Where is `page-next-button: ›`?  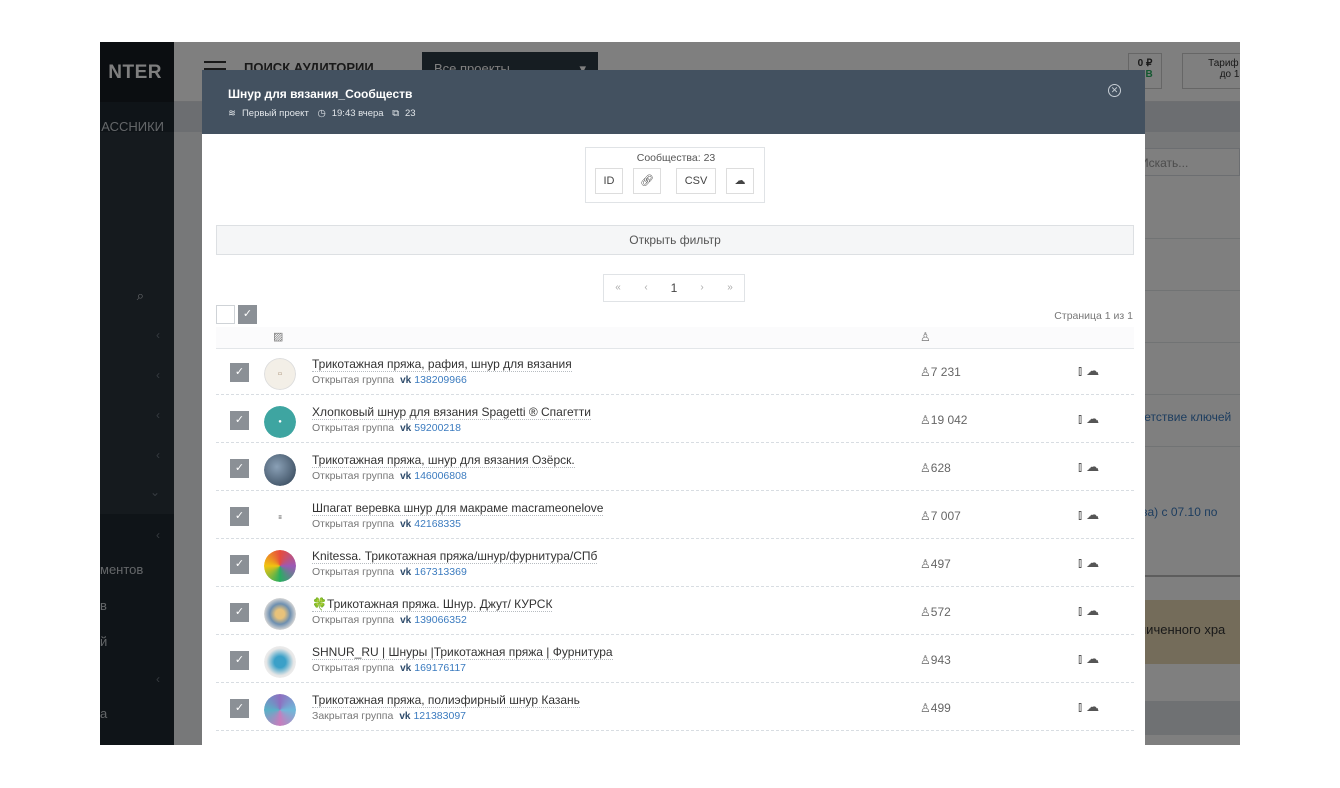
page-next-button: › is located at coordinates (702, 288).